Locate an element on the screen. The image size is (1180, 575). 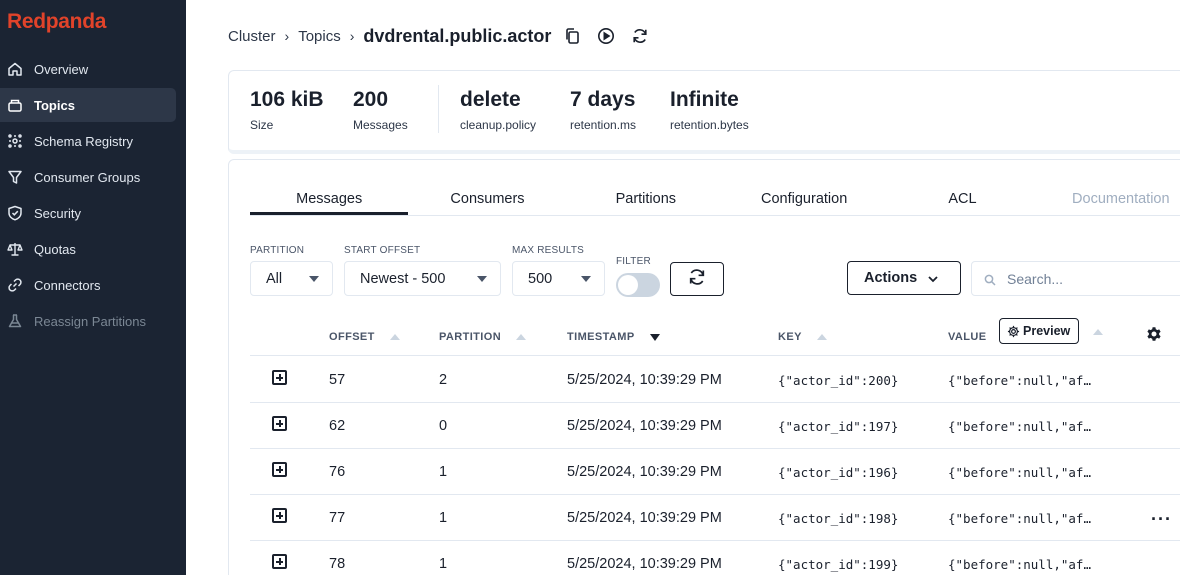
sidebar-item-connectors: Connectors is located at coordinates (88, 285).